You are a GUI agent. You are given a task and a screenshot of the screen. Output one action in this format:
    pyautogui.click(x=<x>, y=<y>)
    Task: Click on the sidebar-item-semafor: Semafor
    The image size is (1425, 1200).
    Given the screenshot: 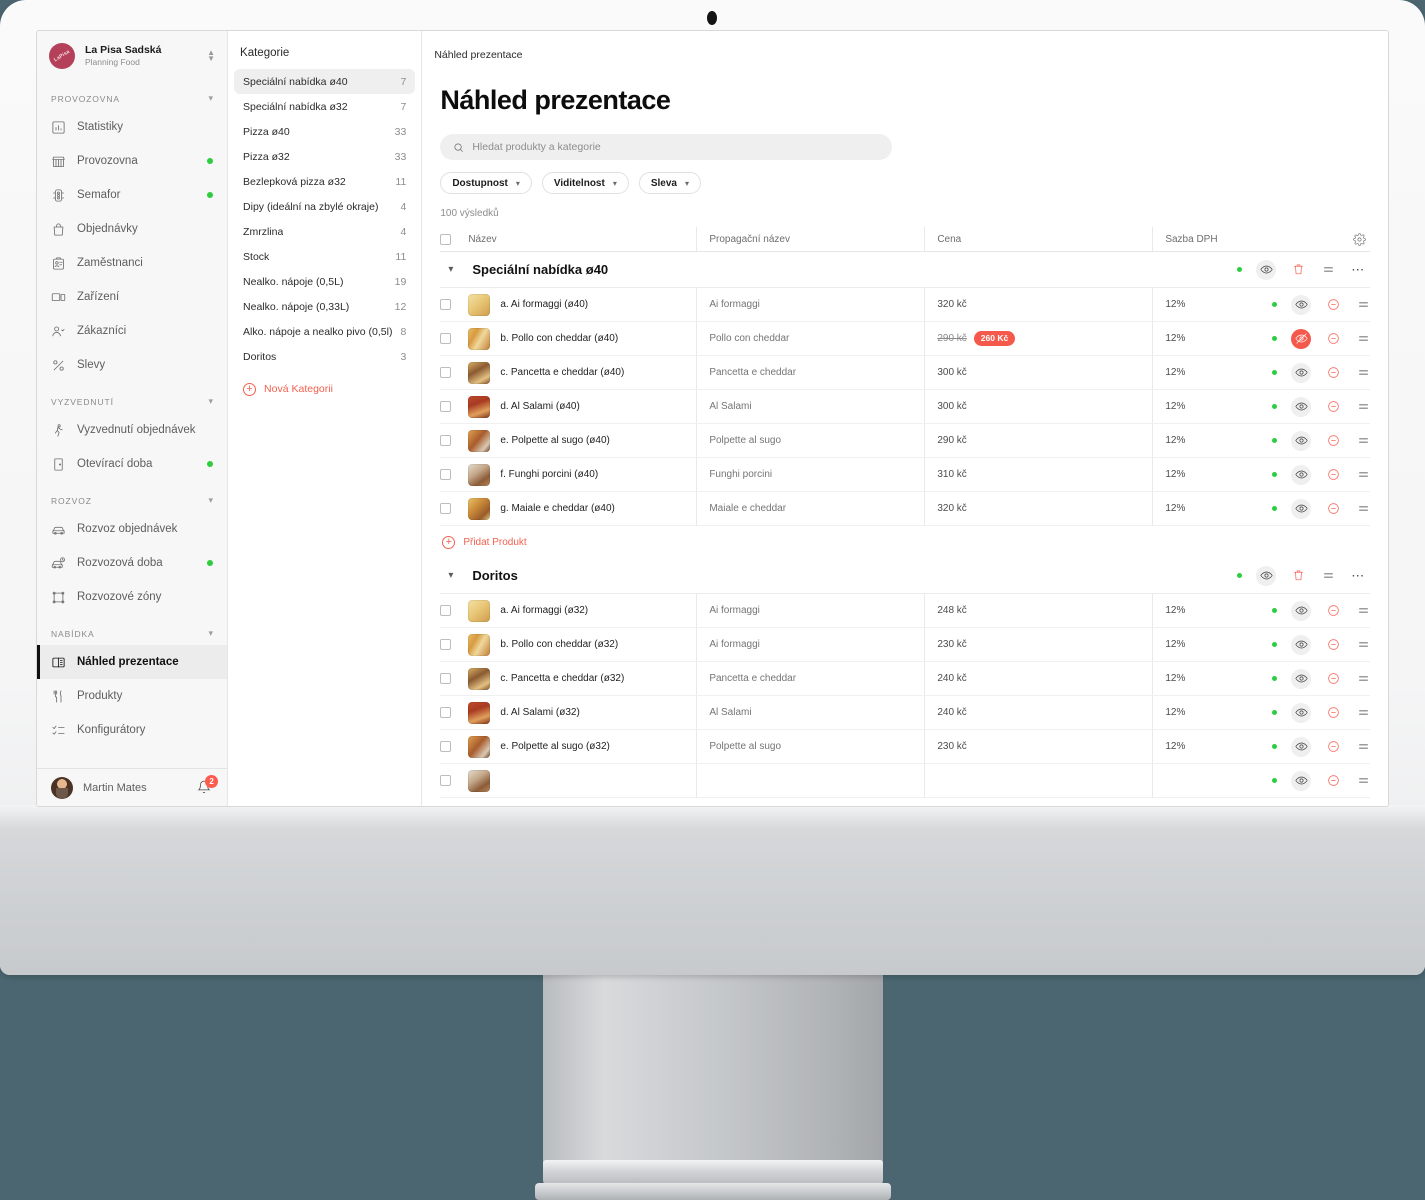 What is the action you would take?
    pyautogui.click(x=132, y=195)
    